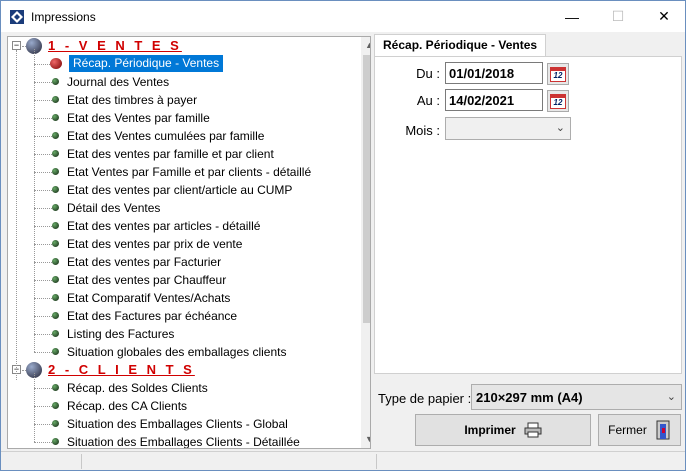 The image size is (686, 471). What do you see at coordinates (121, 334) in the screenshot?
I see `tree-item-label: Listing des Factures` at bounding box center [121, 334].